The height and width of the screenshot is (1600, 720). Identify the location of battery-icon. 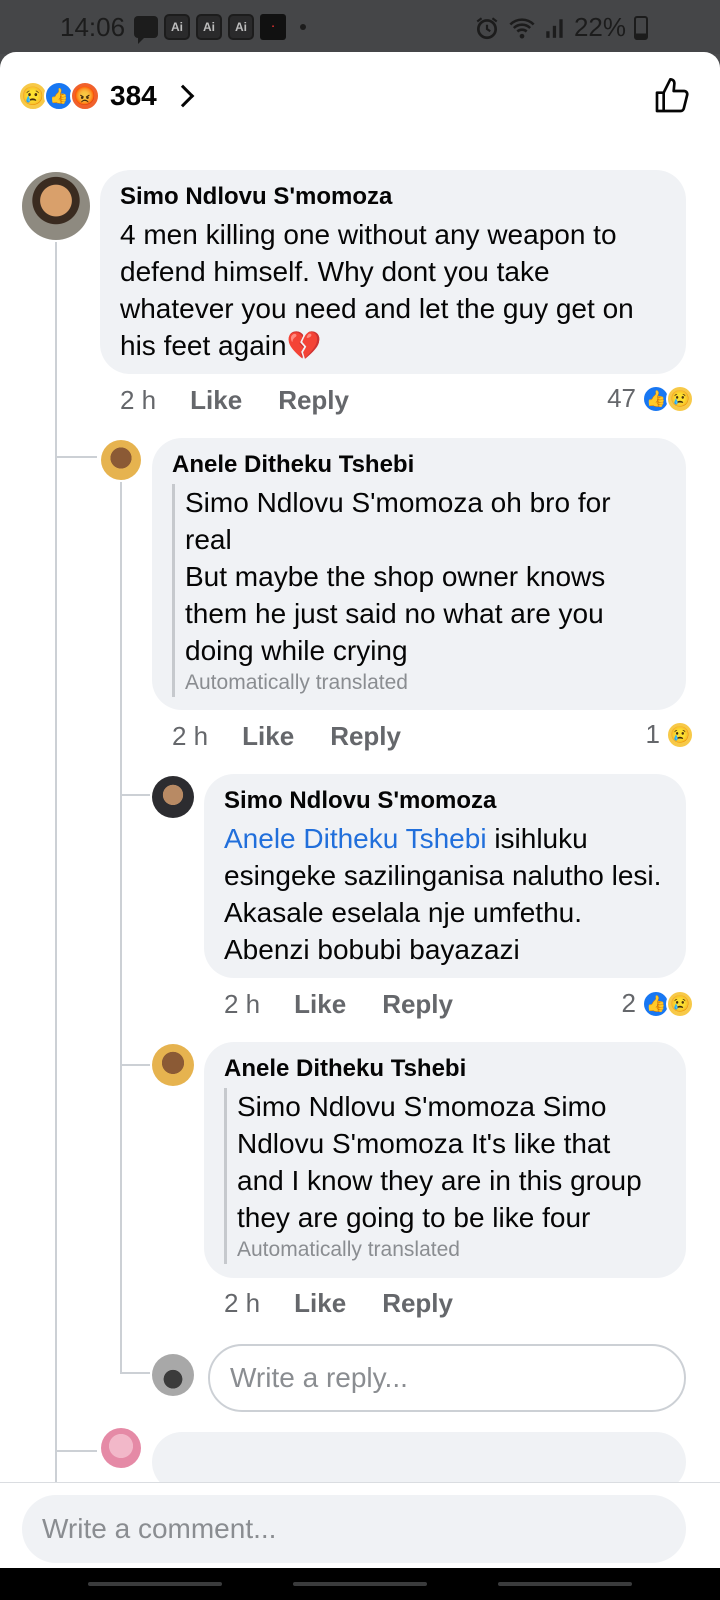
(641, 27).